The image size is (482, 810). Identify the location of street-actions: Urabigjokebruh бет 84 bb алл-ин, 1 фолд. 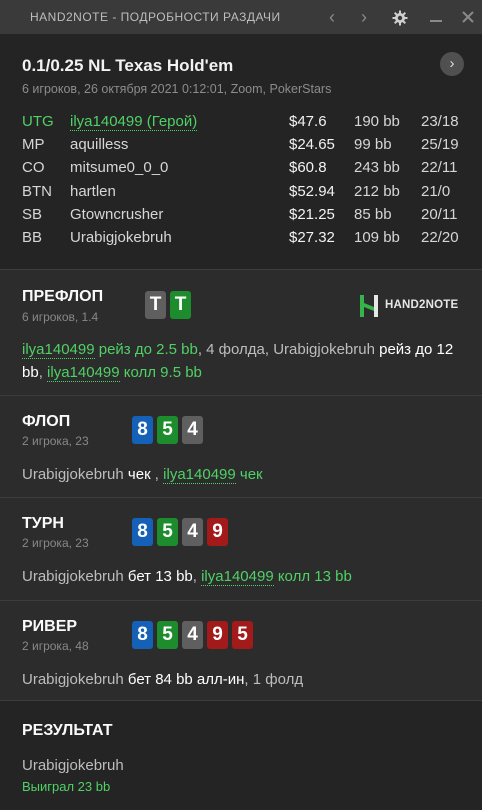
(247, 679).